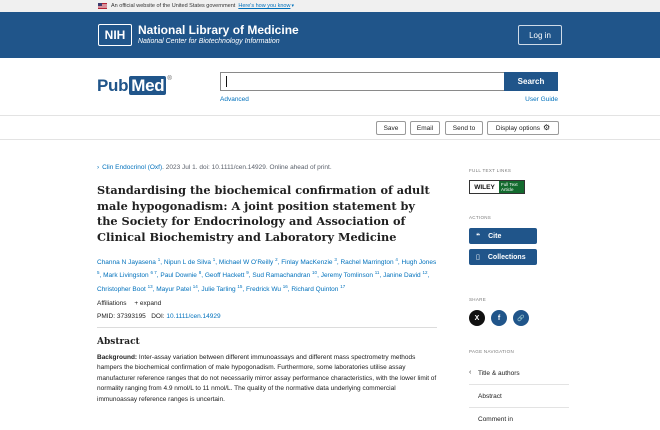 The height and width of the screenshot is (430, 660). What do you see at coordinates (464, 128) in the screenshot?
I see `send-to-button: Send to` at bounding box center [464, 128].